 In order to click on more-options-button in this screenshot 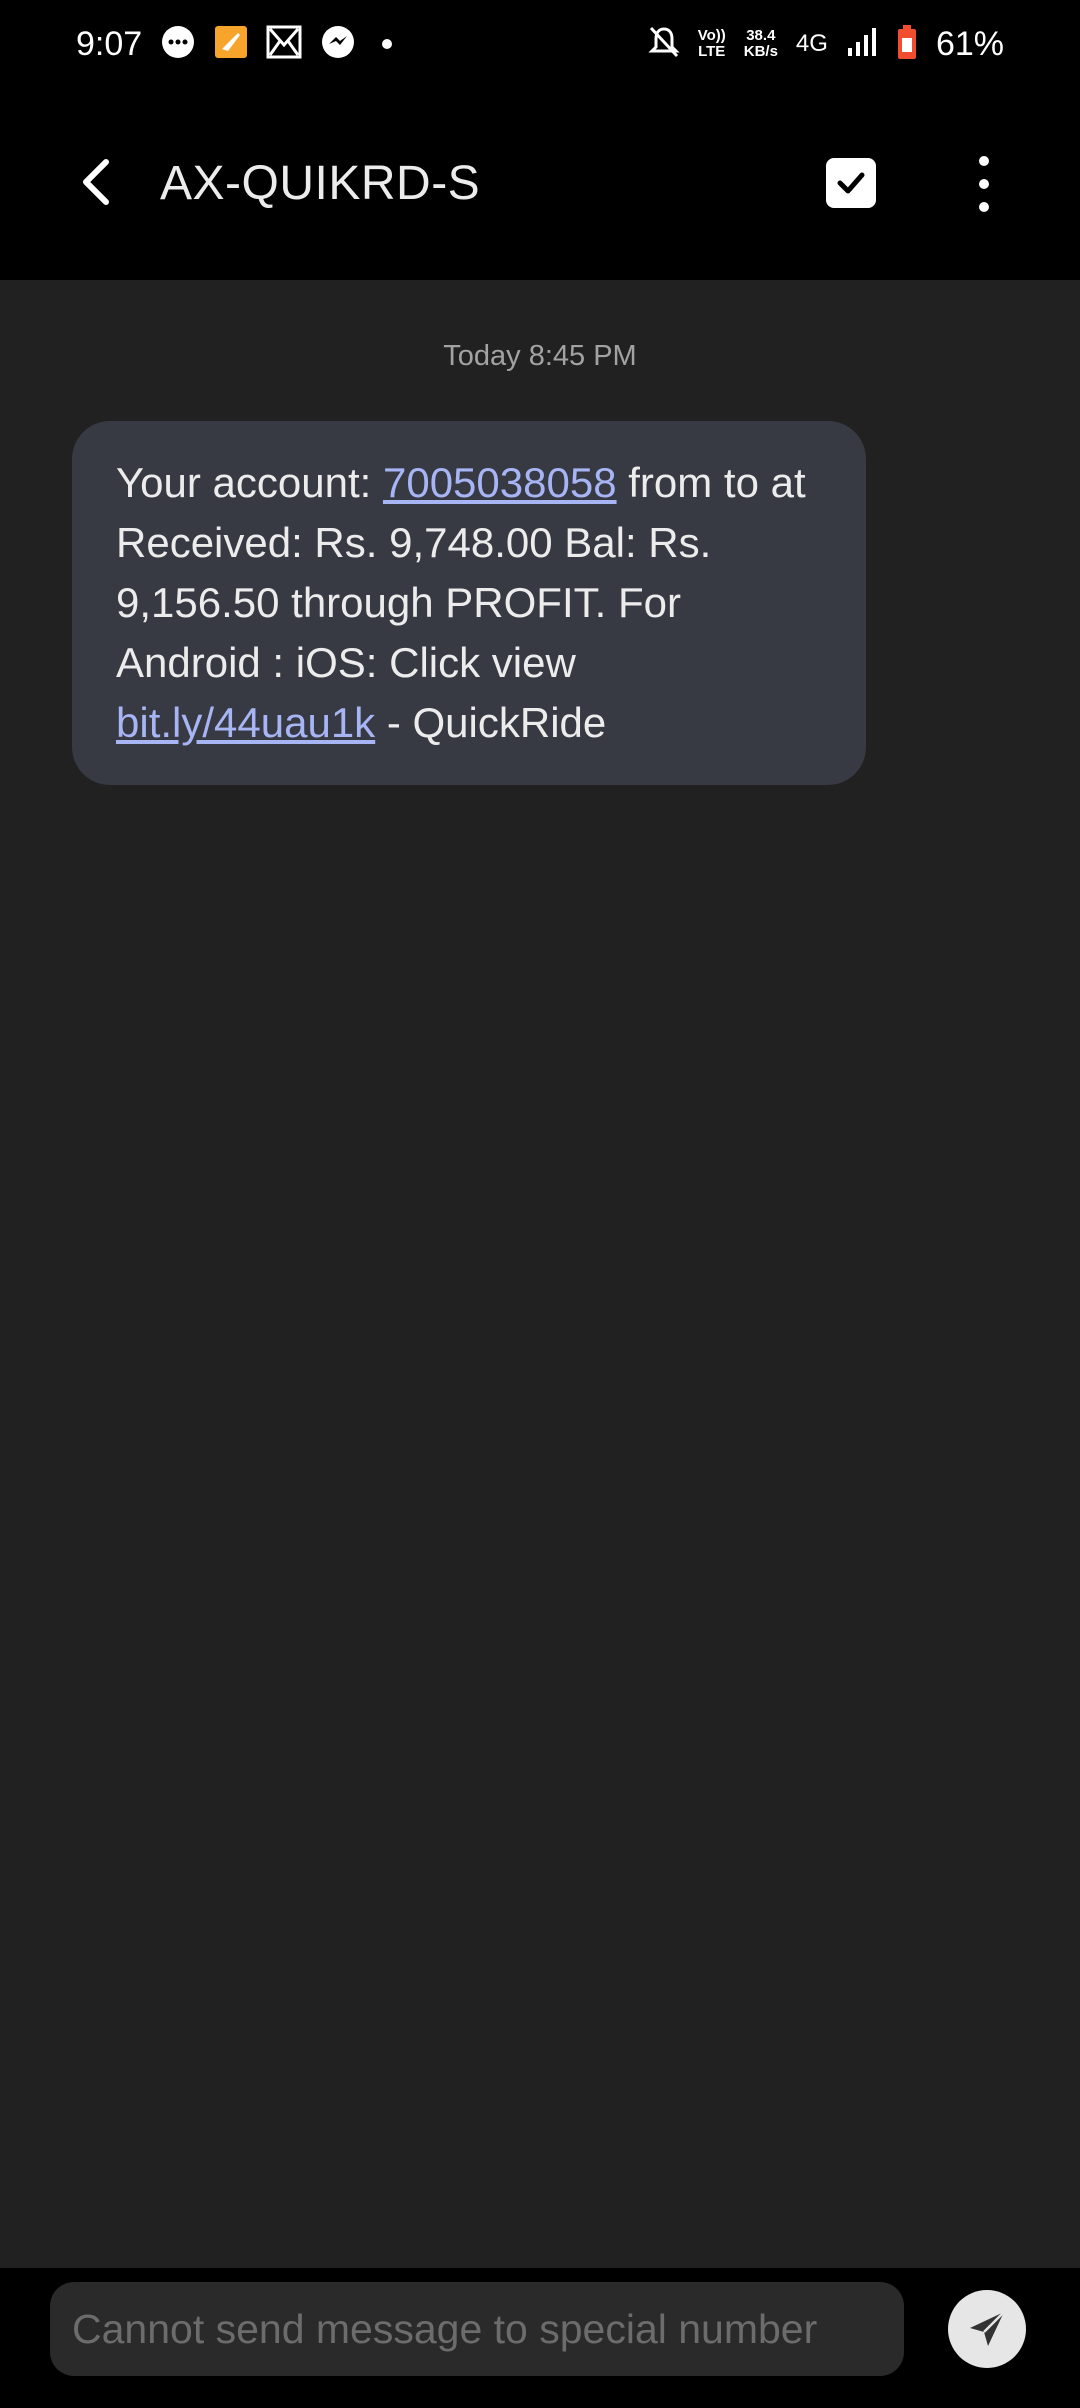, I will do `click(984, 184)`.